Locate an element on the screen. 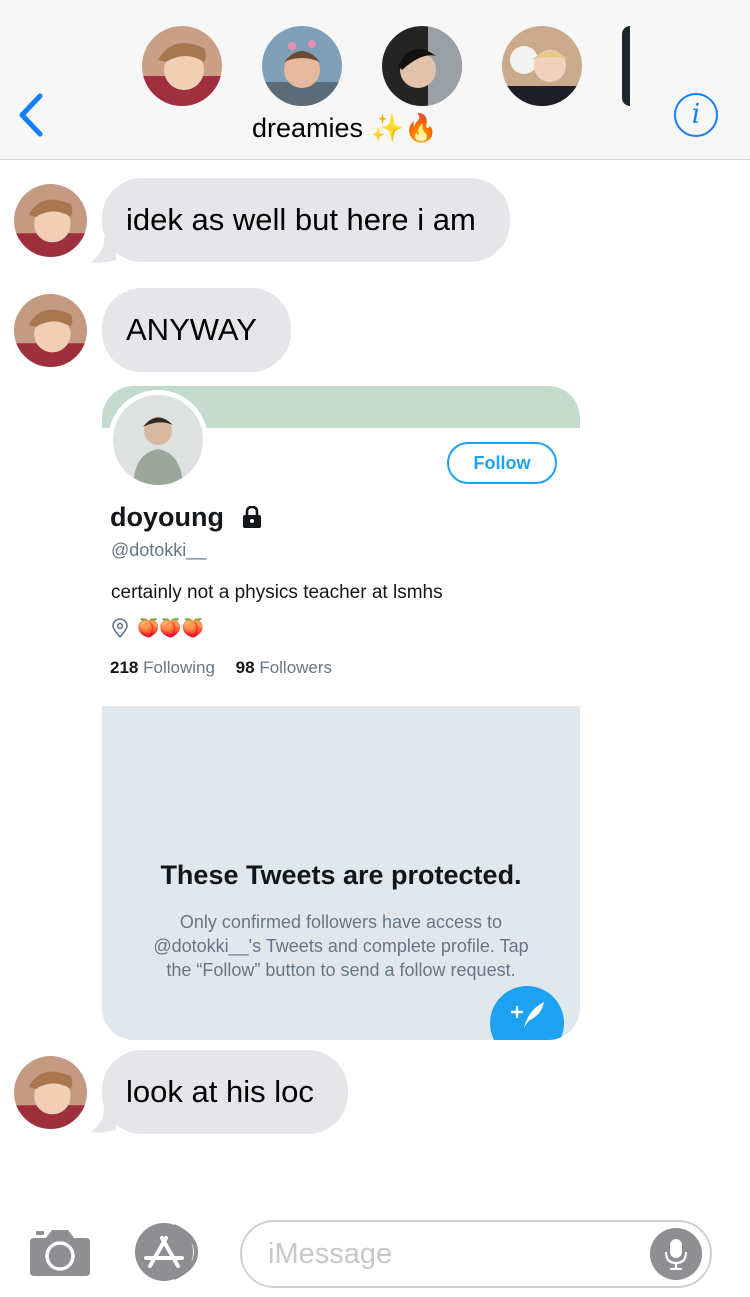 Image resolution: width=750 pixels, height=1297 pixels. profile-avatar is located at coordinates (158, 440).